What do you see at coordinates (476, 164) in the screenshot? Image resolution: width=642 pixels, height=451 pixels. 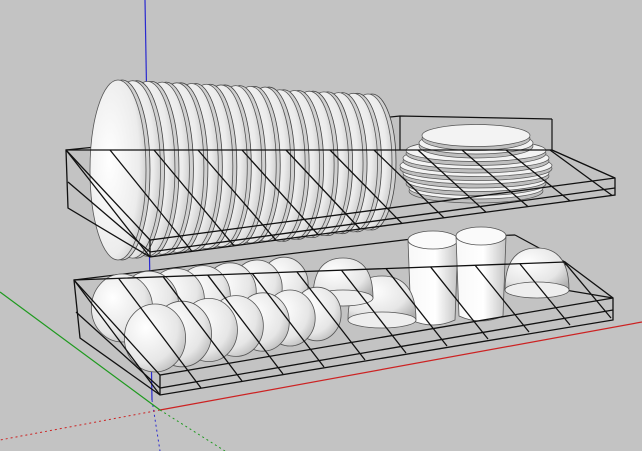 I see `saucer-stack` at bounding box center [476, 164].